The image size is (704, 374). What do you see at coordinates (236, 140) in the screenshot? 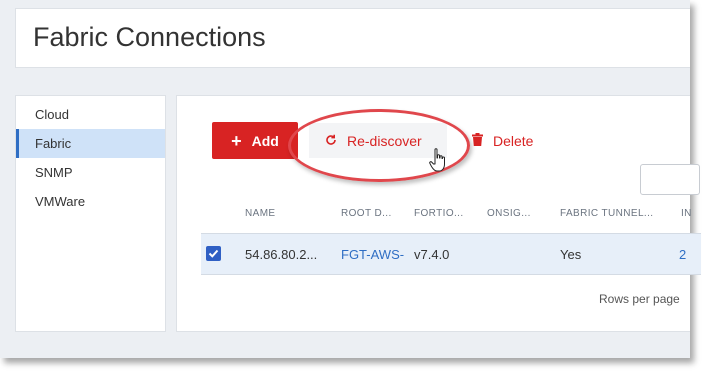
I see `plus-icon: +` at bounding box center [236, 140].